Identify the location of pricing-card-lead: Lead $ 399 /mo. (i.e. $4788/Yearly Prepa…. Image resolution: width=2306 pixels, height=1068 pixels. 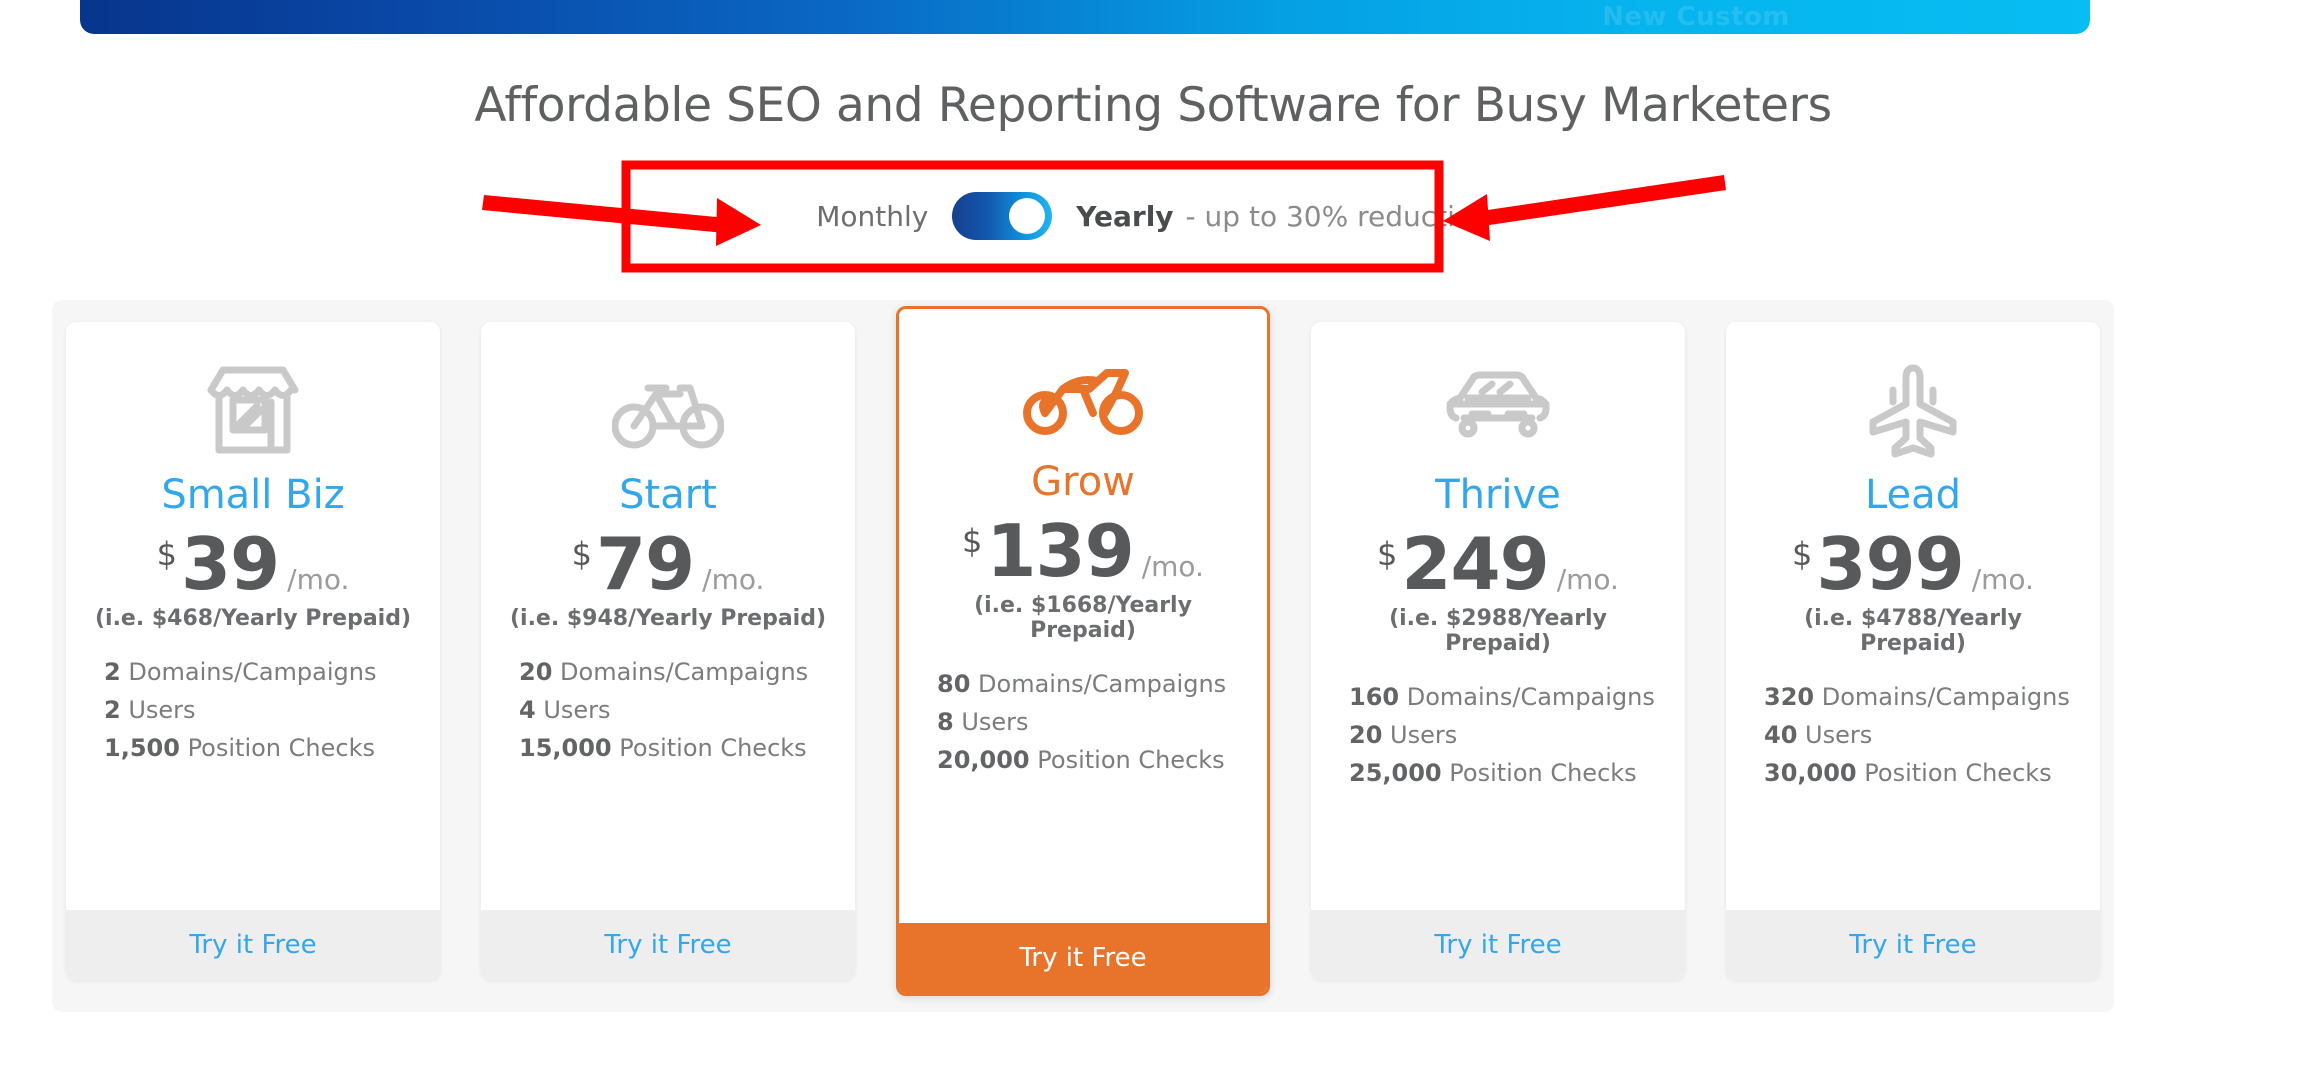
(1913, 651).